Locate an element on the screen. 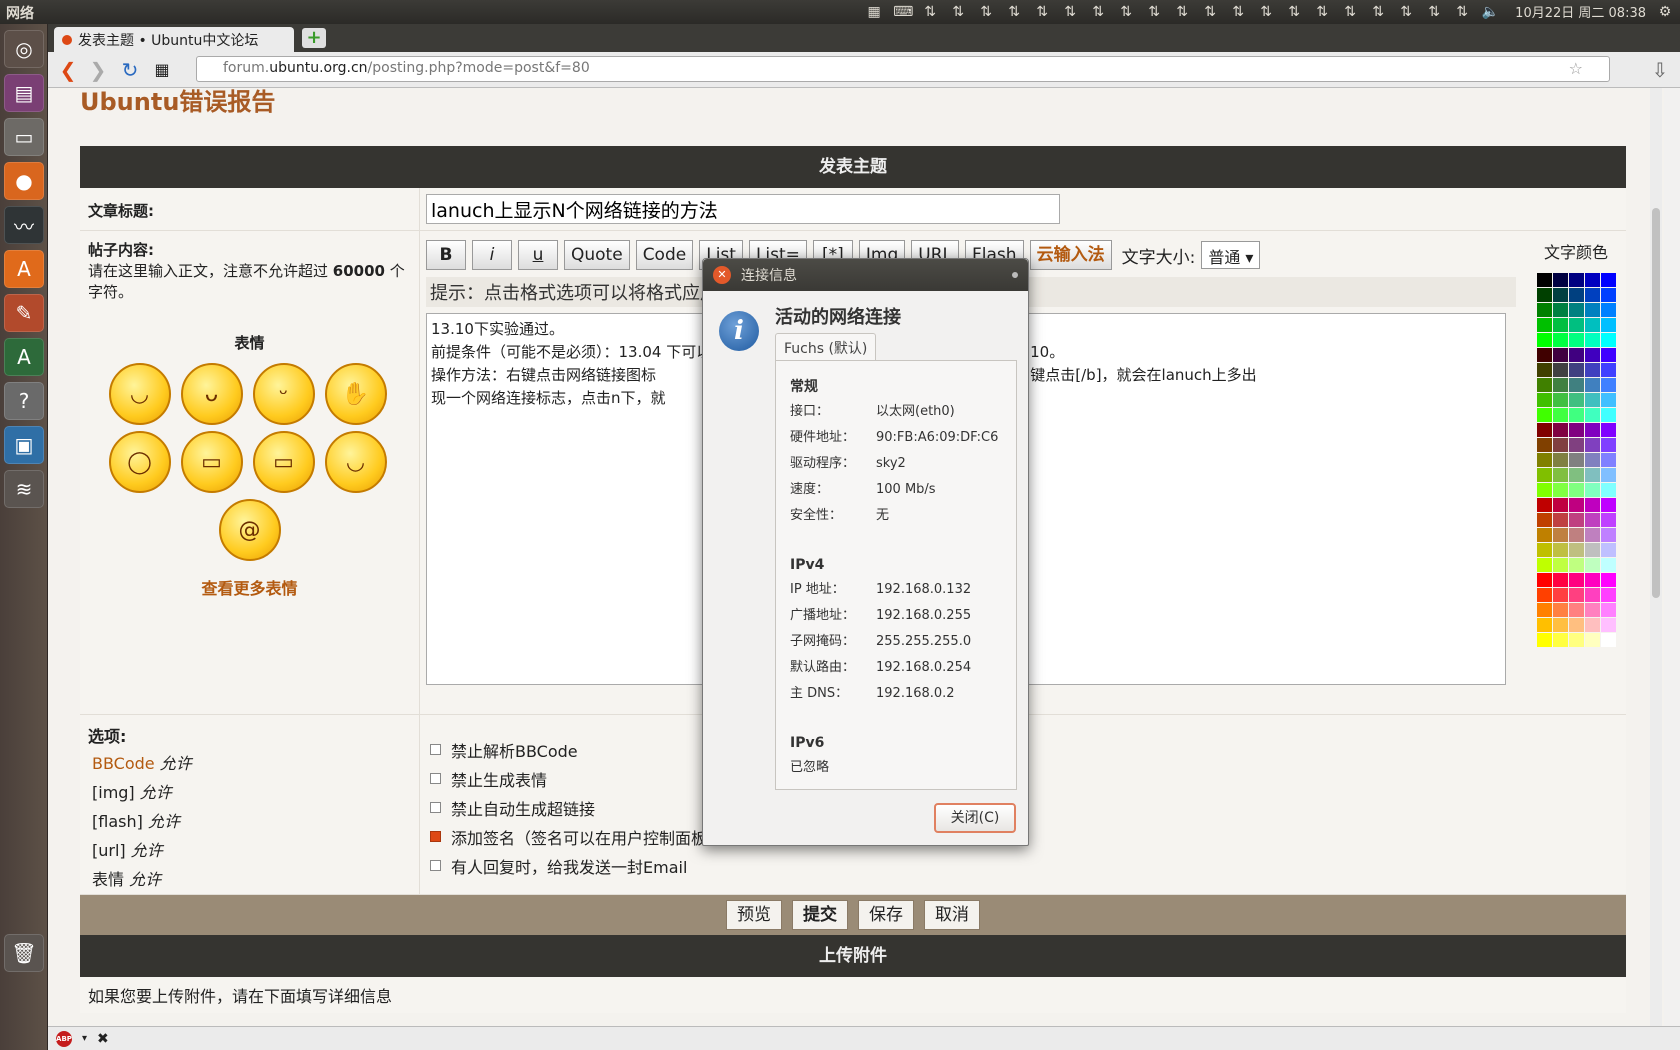 The image size is (1680, 1050). page-scrollbar is located at coordinates (1656, 557).